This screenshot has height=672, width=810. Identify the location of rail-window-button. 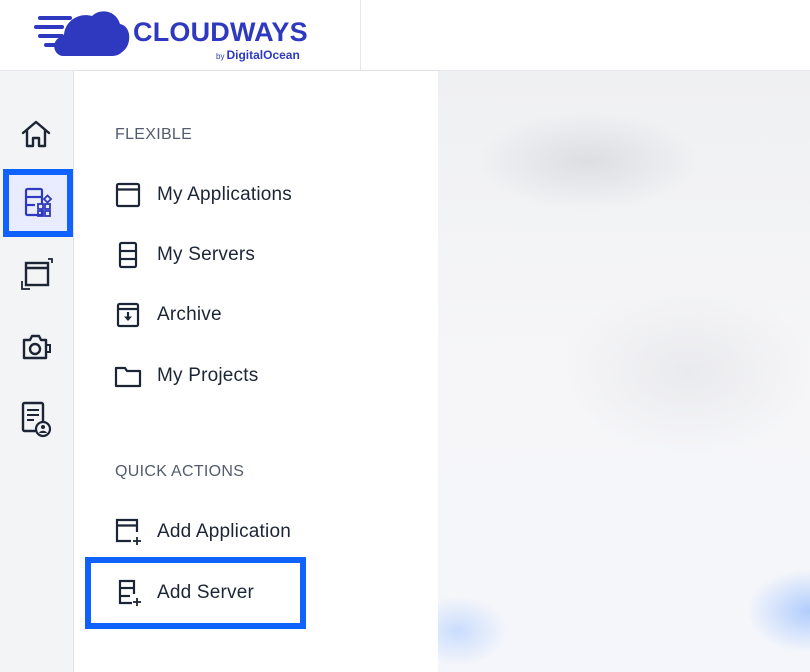
(36, 275).